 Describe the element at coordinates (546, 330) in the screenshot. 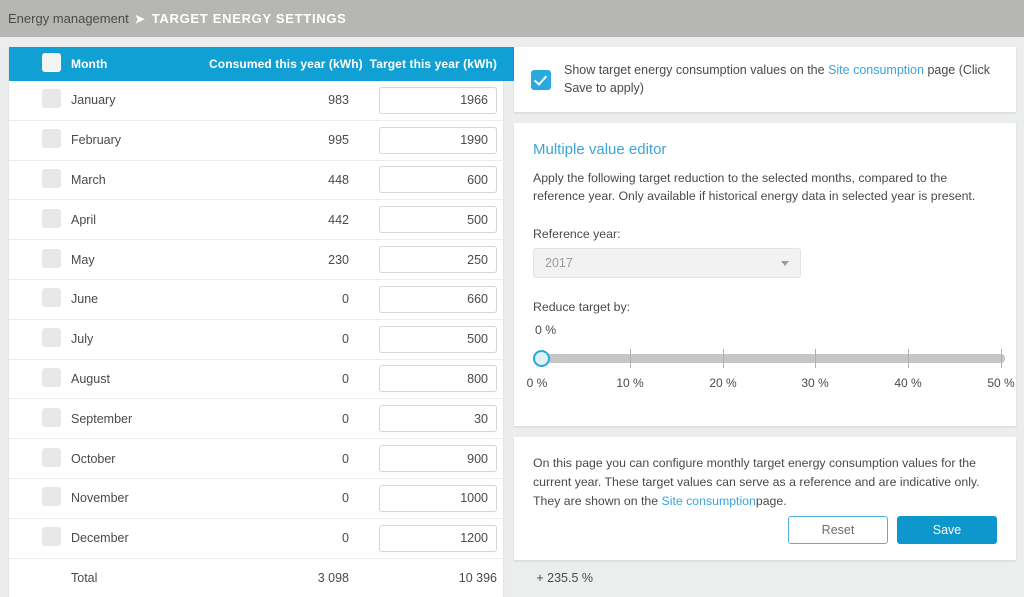

I see `reduce-target-value: 0 %` at that location.